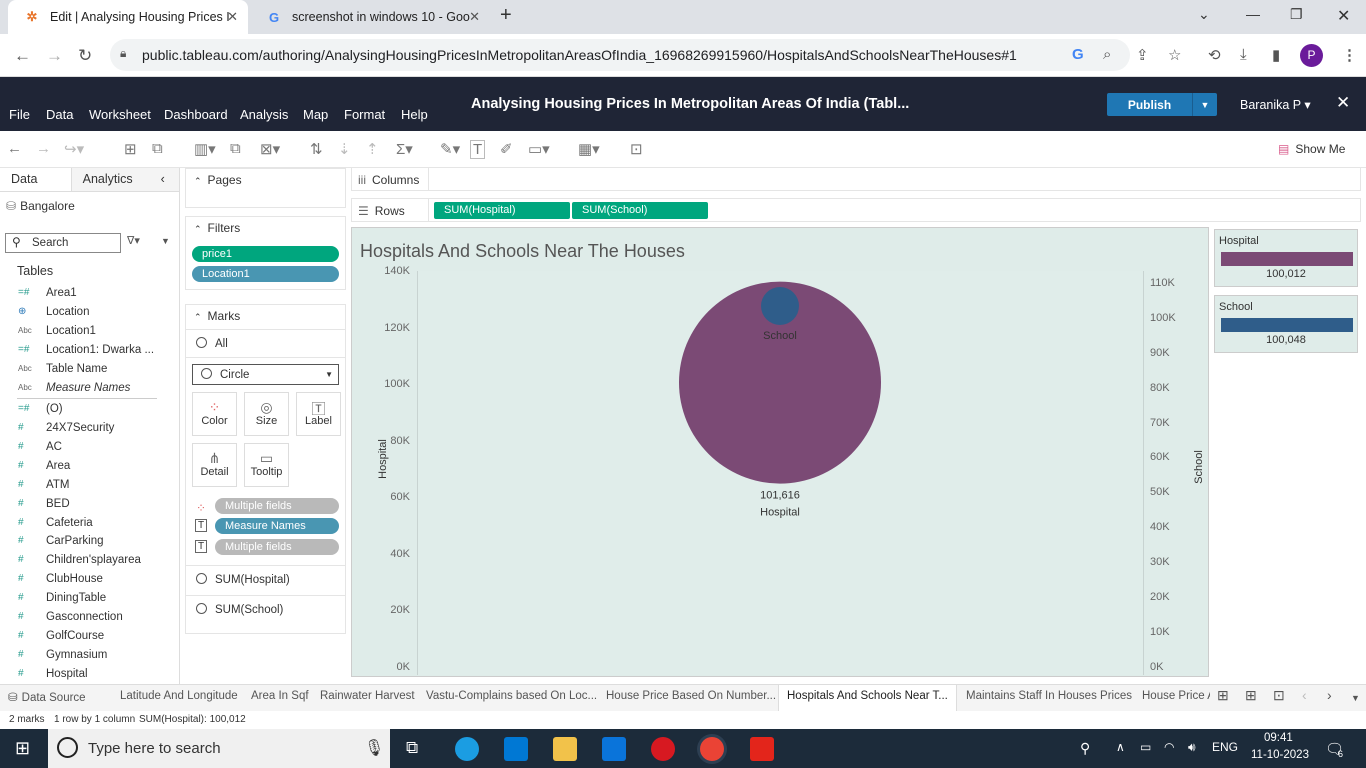 Image resolution: width=1366 pixels, height=768 pixels. I want to click on field-item: # DiningTable, so click(90, 597).